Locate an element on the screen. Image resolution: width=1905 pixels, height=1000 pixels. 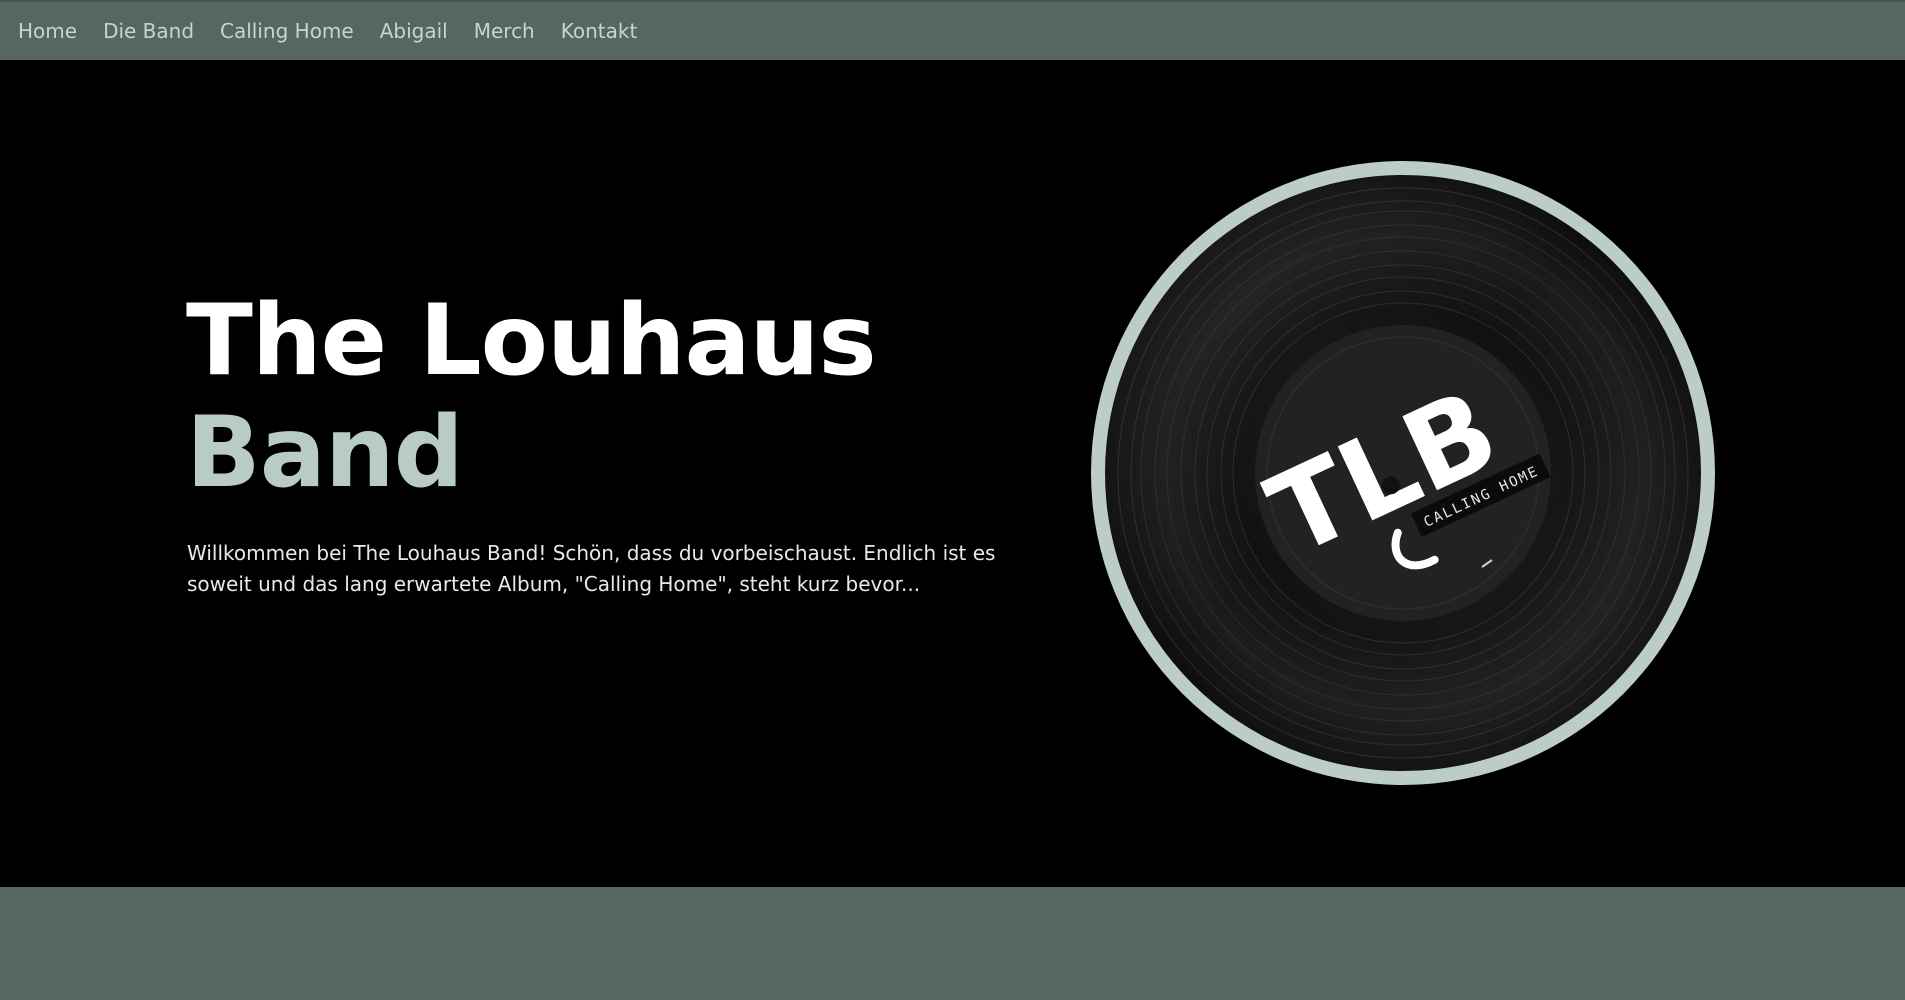
nav-merch-link: Merch is located at coordinates (504, 31).